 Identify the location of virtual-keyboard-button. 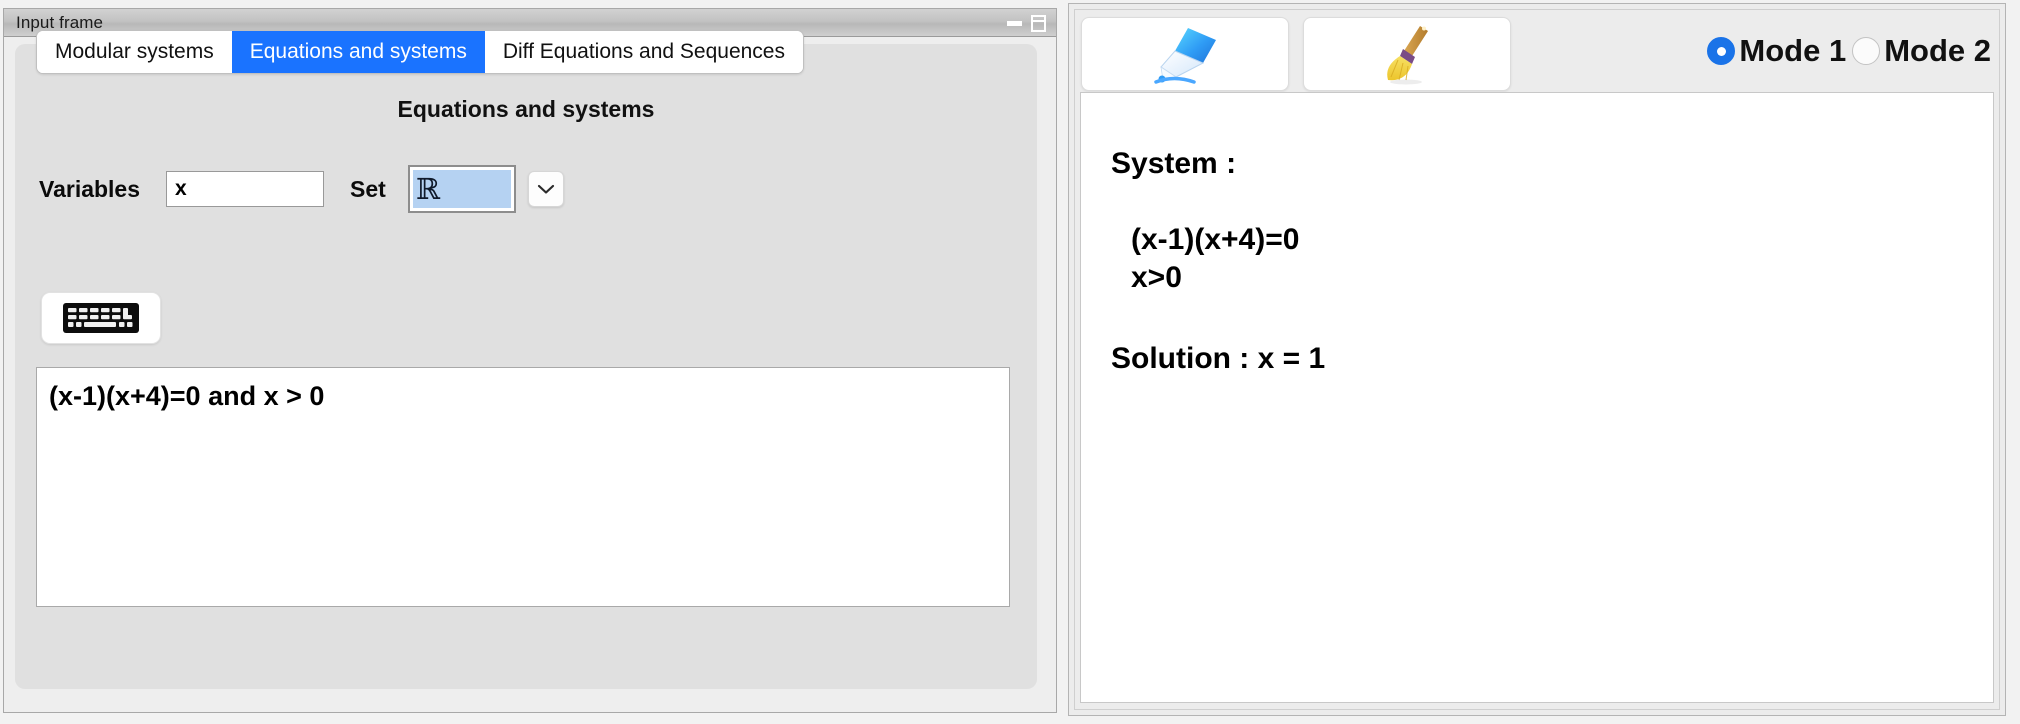
(101, 318).